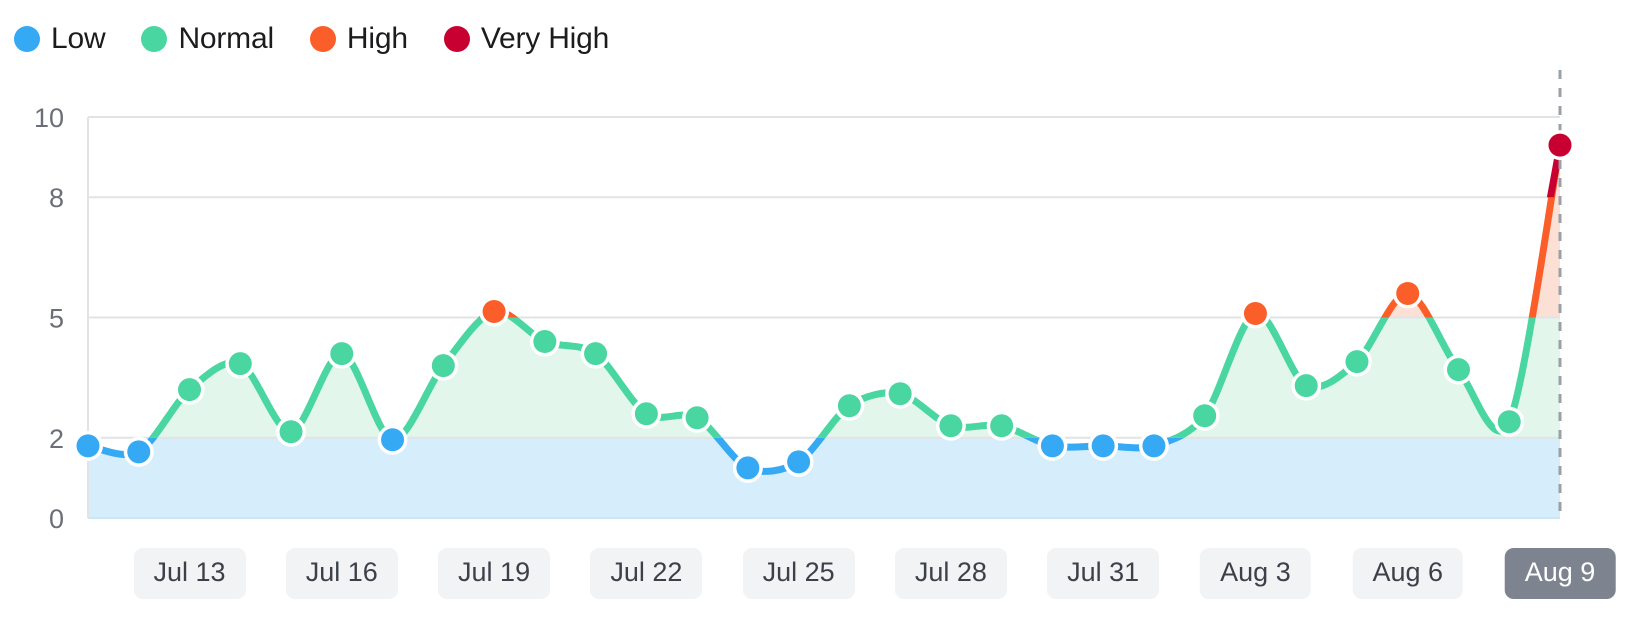 The image size is (1644, 644). Describe the element at coordinates (950, 573) in the screenshot. I see `x-axis-pill-jul-28: Jul 28` at that location.